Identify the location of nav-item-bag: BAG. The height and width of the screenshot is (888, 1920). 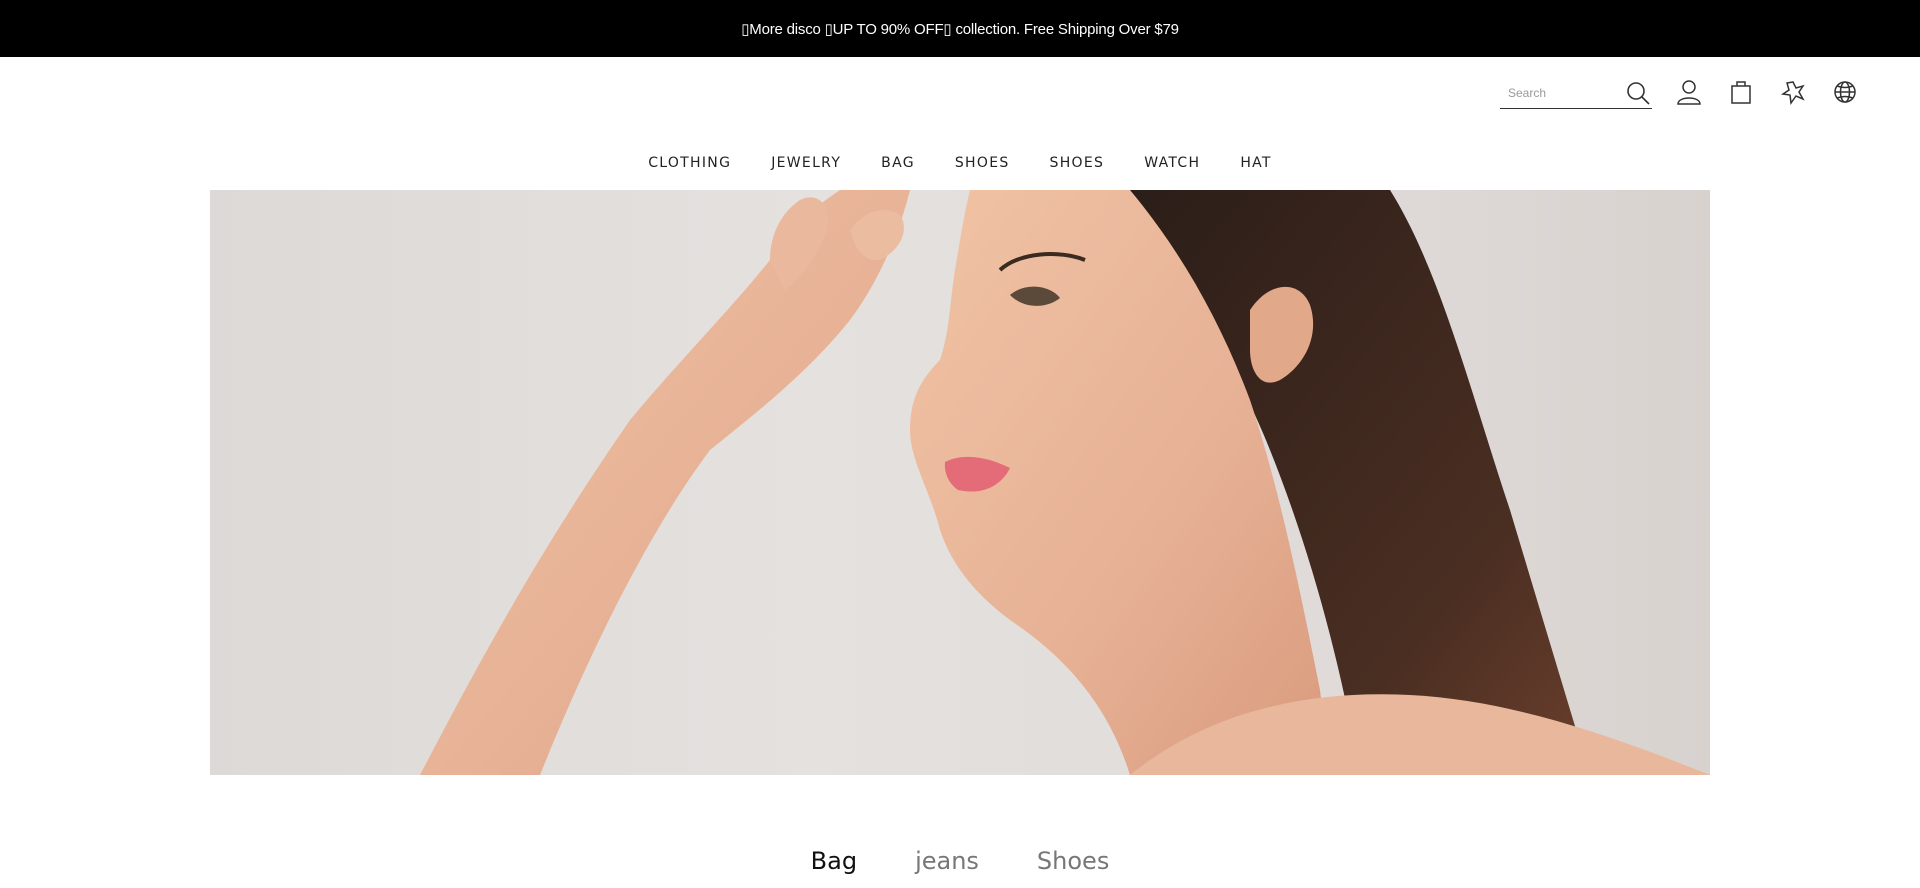
(898, 163).